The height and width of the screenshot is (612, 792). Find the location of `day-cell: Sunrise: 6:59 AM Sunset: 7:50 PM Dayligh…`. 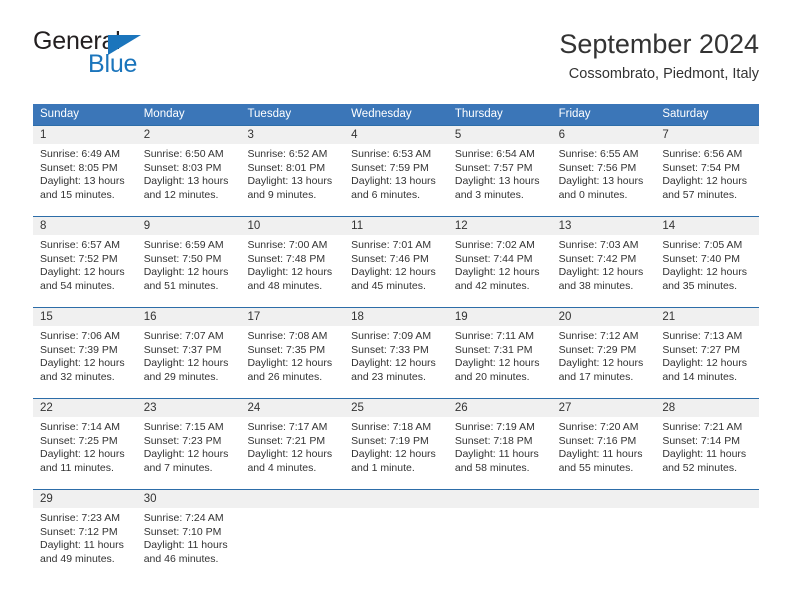

day-cell: Sunrise: 6:59 AM Sunset: 7:50 PM Dayligh… is located at coordinates (189, 271).